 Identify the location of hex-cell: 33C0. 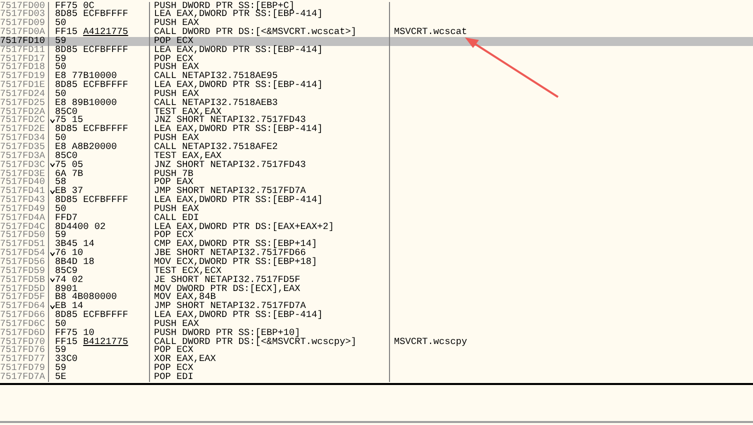
(66, 359).